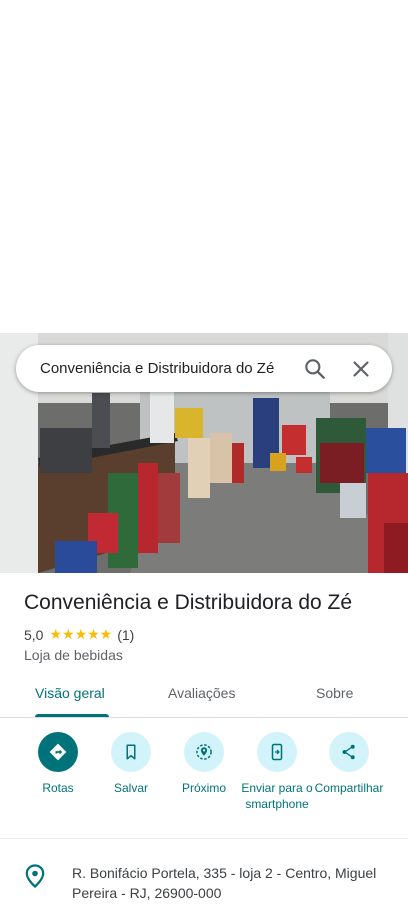 This screenshot has height=906, width=408. Describe the element at coordinates (72, 715) in the screenshot. I see `tab-indicator` at that location.